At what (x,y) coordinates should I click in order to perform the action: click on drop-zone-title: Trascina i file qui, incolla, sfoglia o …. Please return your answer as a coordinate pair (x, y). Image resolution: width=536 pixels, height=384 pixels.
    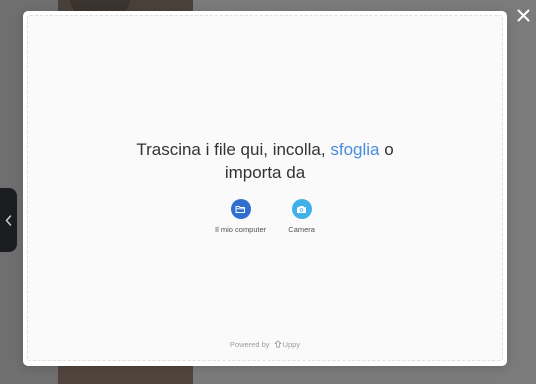
    Looking at the image, I should click on (265, 161).